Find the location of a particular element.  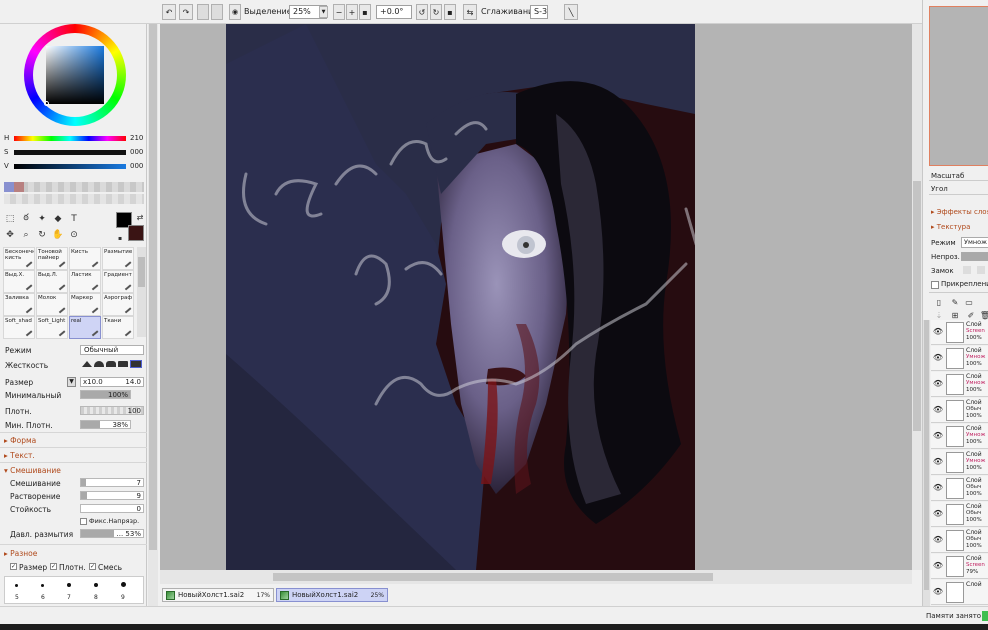

brush-item: Маркер is located at coordinates (85, 304).